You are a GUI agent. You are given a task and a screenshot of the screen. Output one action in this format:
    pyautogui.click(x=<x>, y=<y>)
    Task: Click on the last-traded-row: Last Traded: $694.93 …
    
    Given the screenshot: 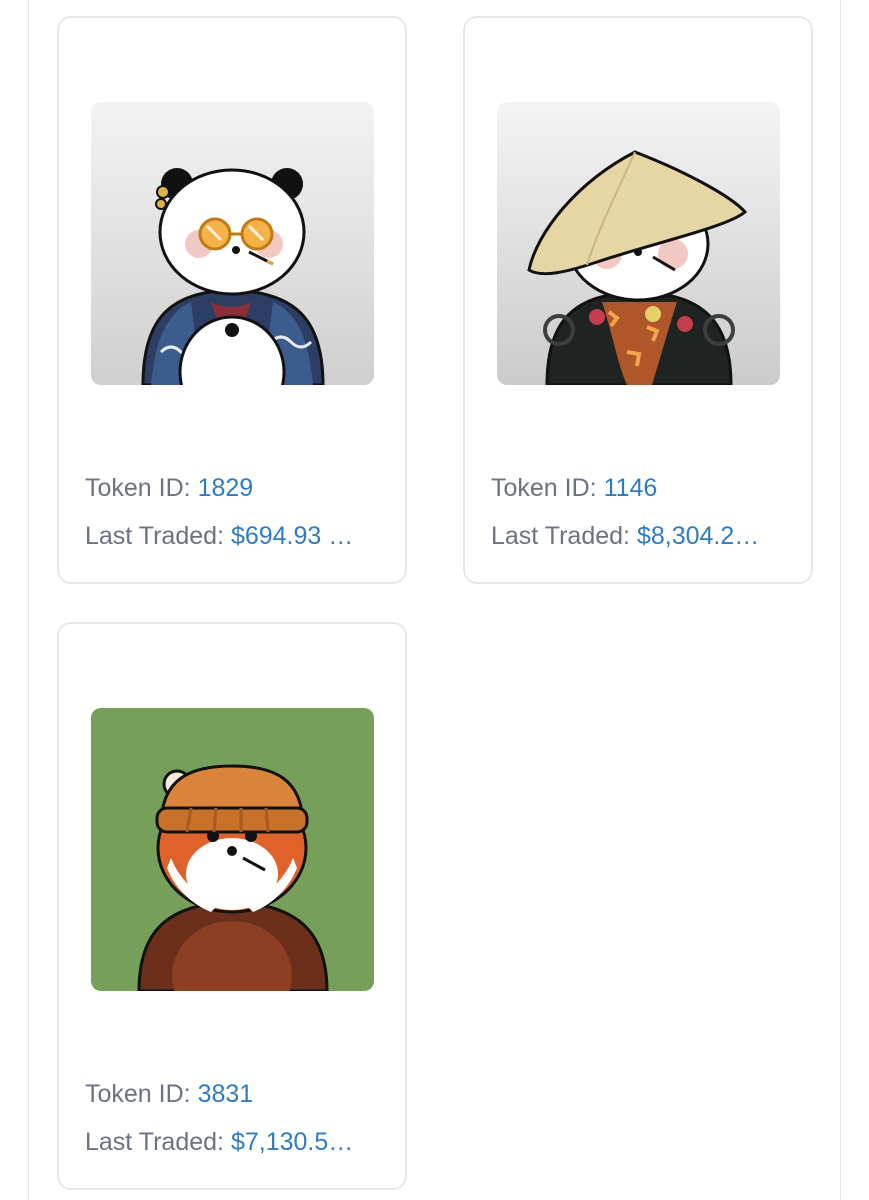 What is the action you would take?
    pyautogui.click(x=219, y=536)
    